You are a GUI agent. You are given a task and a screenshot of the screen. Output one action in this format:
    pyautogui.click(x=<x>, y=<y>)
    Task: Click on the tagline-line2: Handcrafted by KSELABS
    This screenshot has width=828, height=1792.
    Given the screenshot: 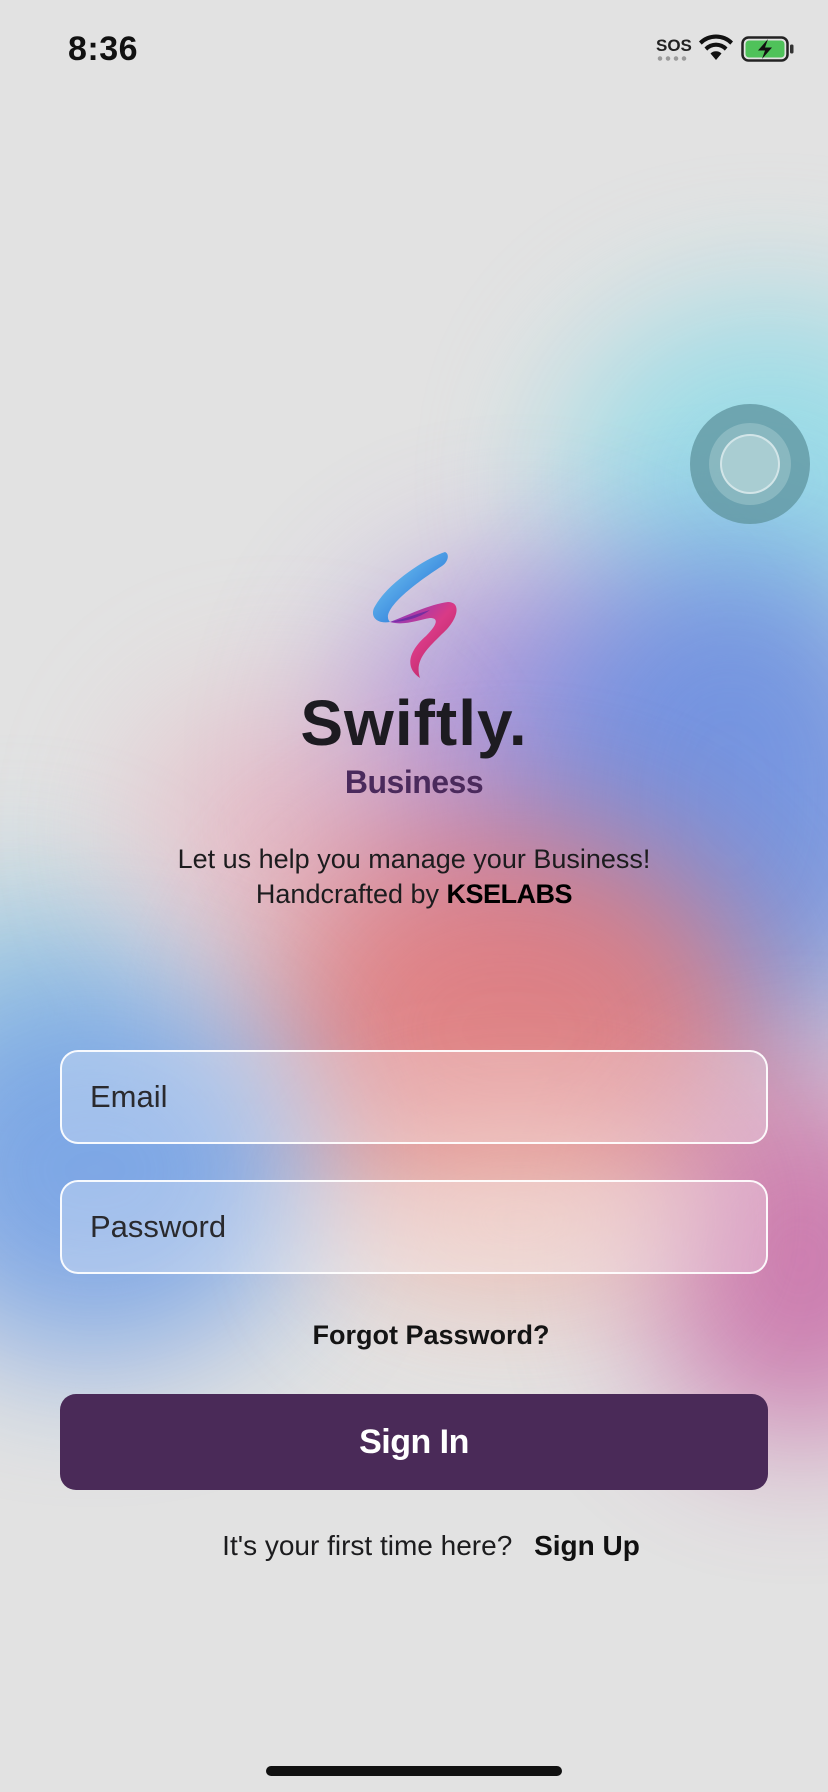 What is the action you would take?
    pyautogui.click(x=414, y=894)
    